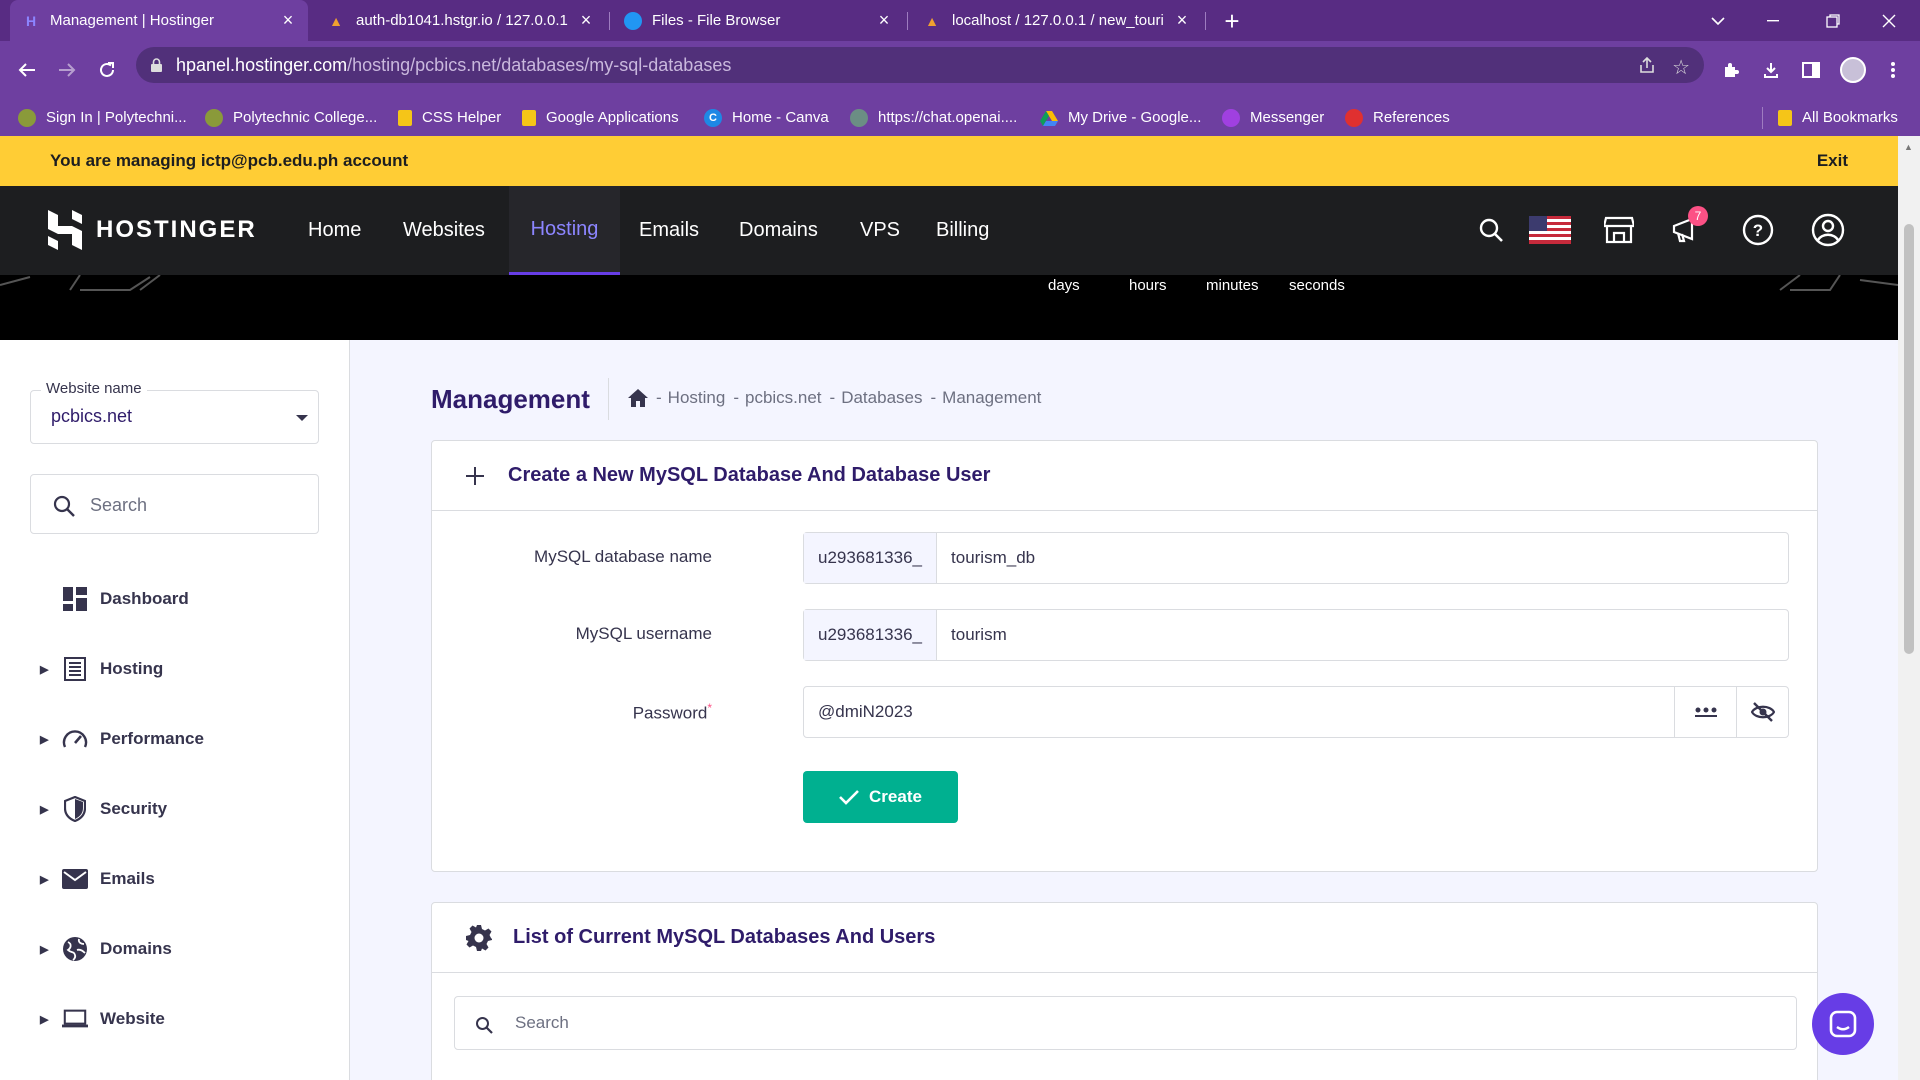 The height and width of the screenshot is (1080, 1920). What do you see at coordinates (75, 949) in the screenshot?
I see `globe-icon` at bounding box center [75, 949].